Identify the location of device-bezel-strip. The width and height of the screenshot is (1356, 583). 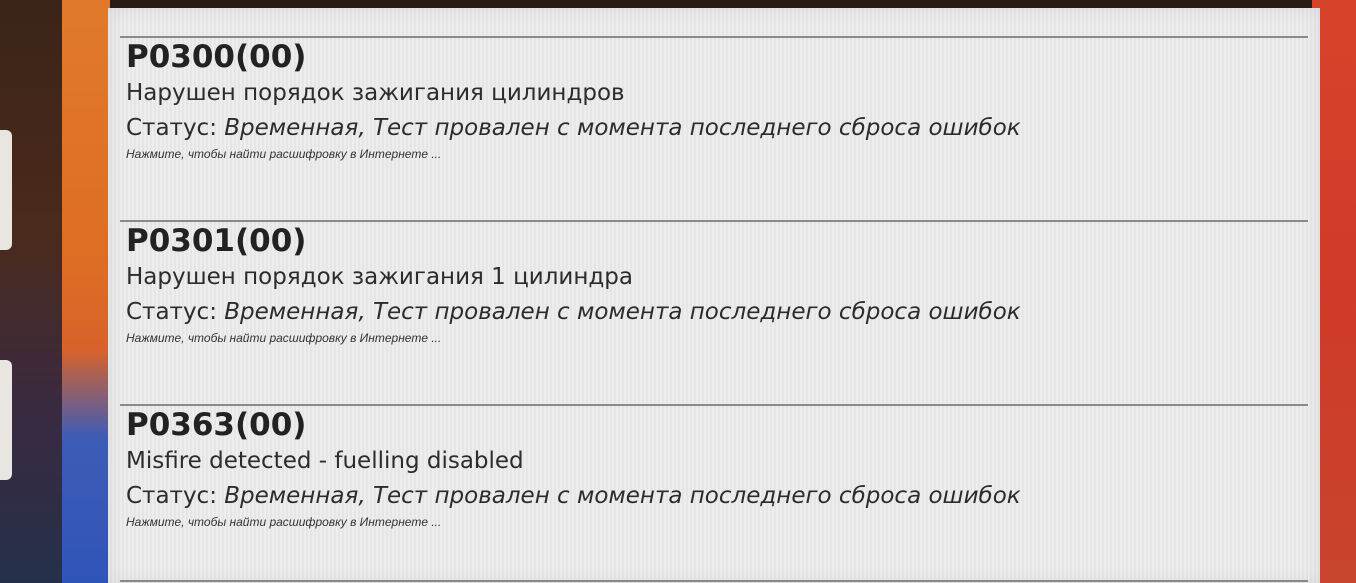
(86, 291).